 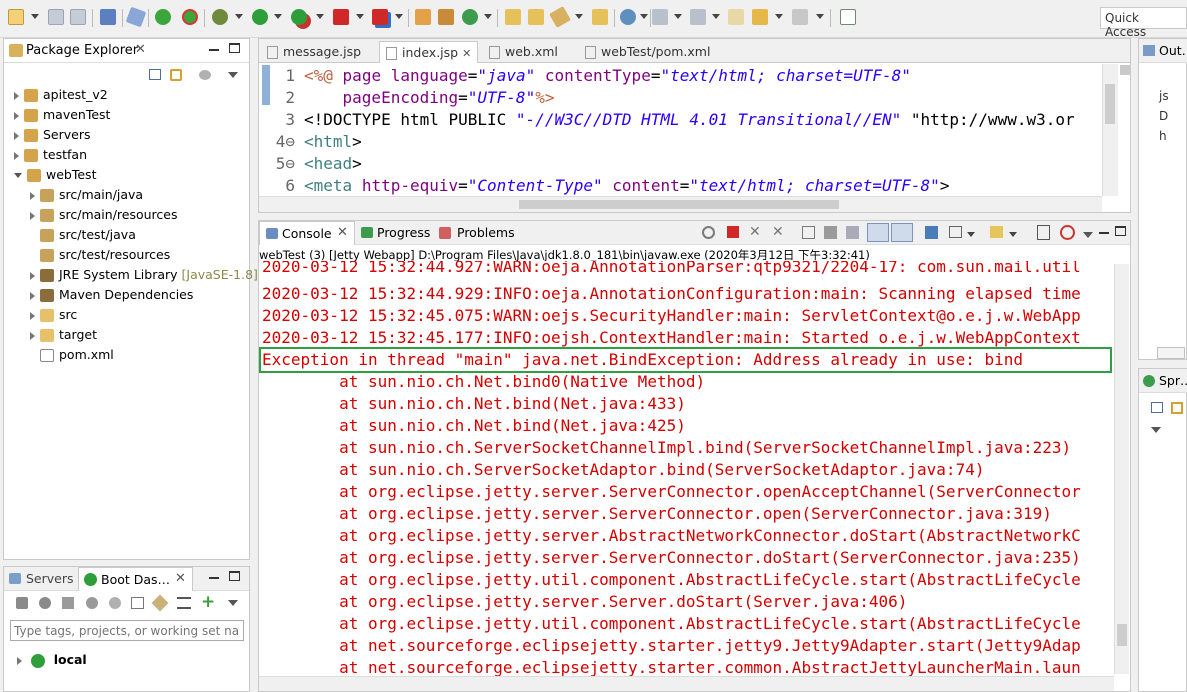 What do you see at coordinates (205, 75) in the screenshot?
I see `filter-icon` at bounding box center [205, 75].